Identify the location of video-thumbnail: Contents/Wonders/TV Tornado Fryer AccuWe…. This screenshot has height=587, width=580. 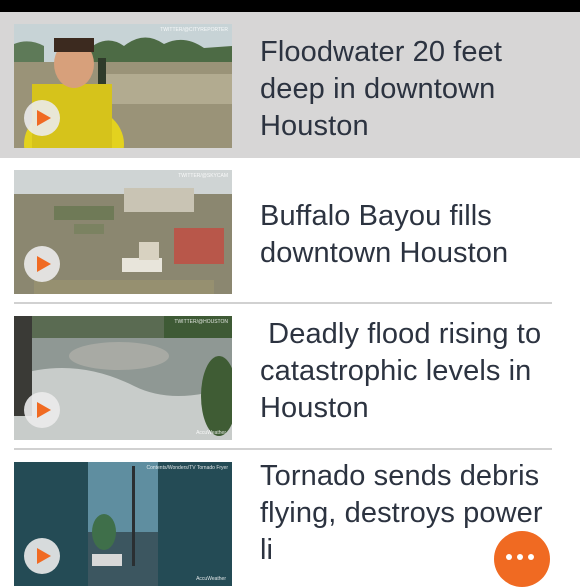
(123, 524).